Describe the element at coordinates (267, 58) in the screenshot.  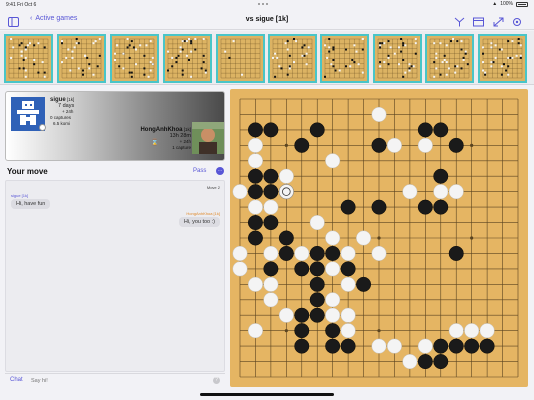
I see `game-thumbnails-strip` at that location.